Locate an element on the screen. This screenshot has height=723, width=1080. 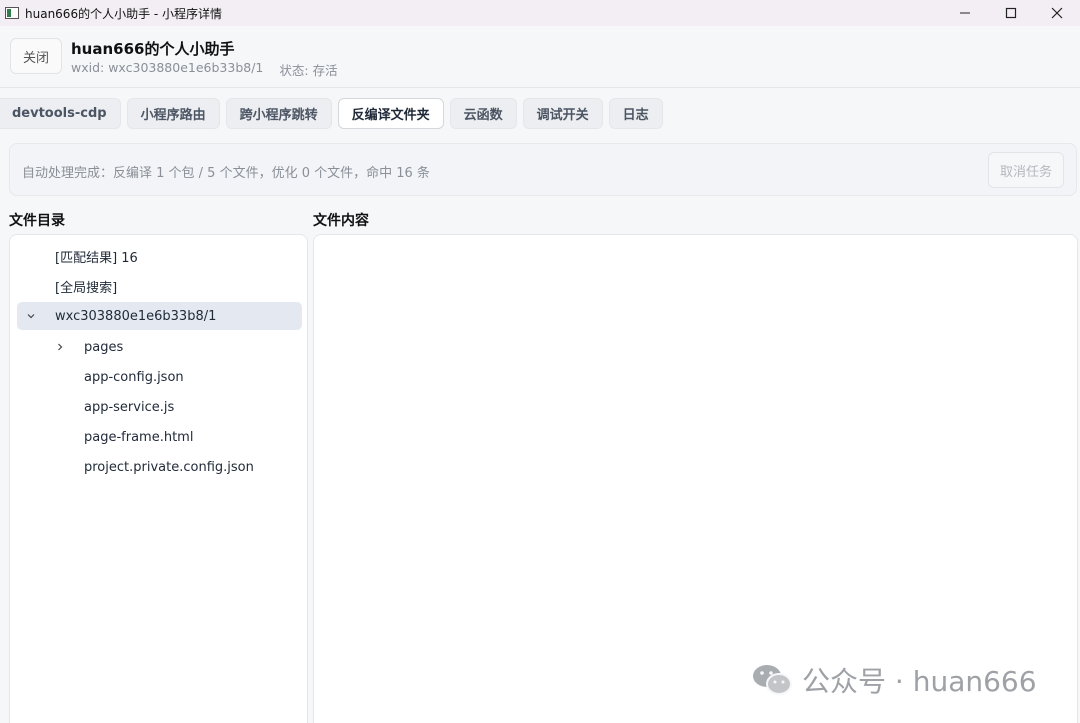
app-meta: wxid: wxc303880e1e6b33b8/1 状态: 存活 is located at coordinates (204, 69).